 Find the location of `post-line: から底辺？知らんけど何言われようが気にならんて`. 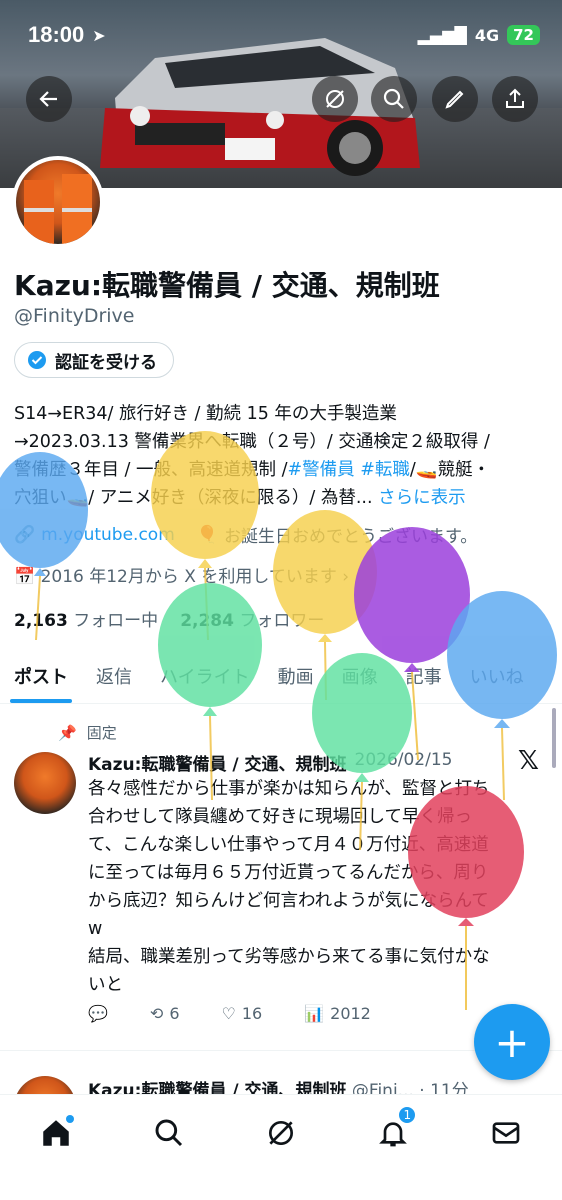

post-line: から底辺？知らんけど何言われようが気にならんて is located at coordinates (288, 901).